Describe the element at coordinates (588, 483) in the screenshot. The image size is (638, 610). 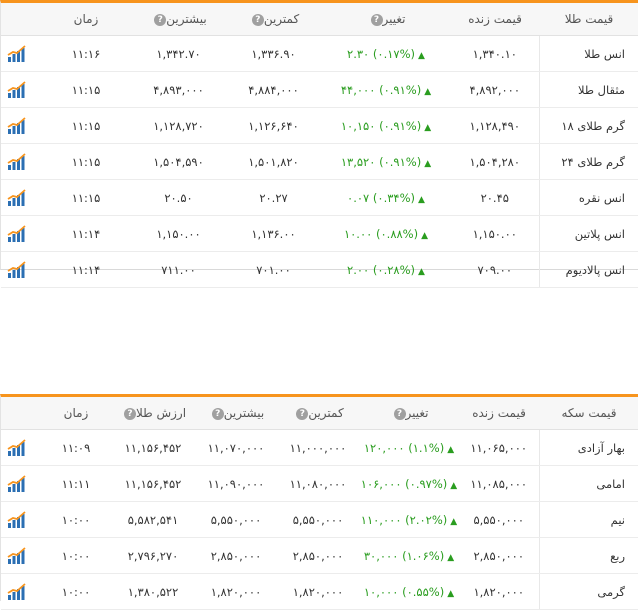
I see `row-name: امامی` at that location.